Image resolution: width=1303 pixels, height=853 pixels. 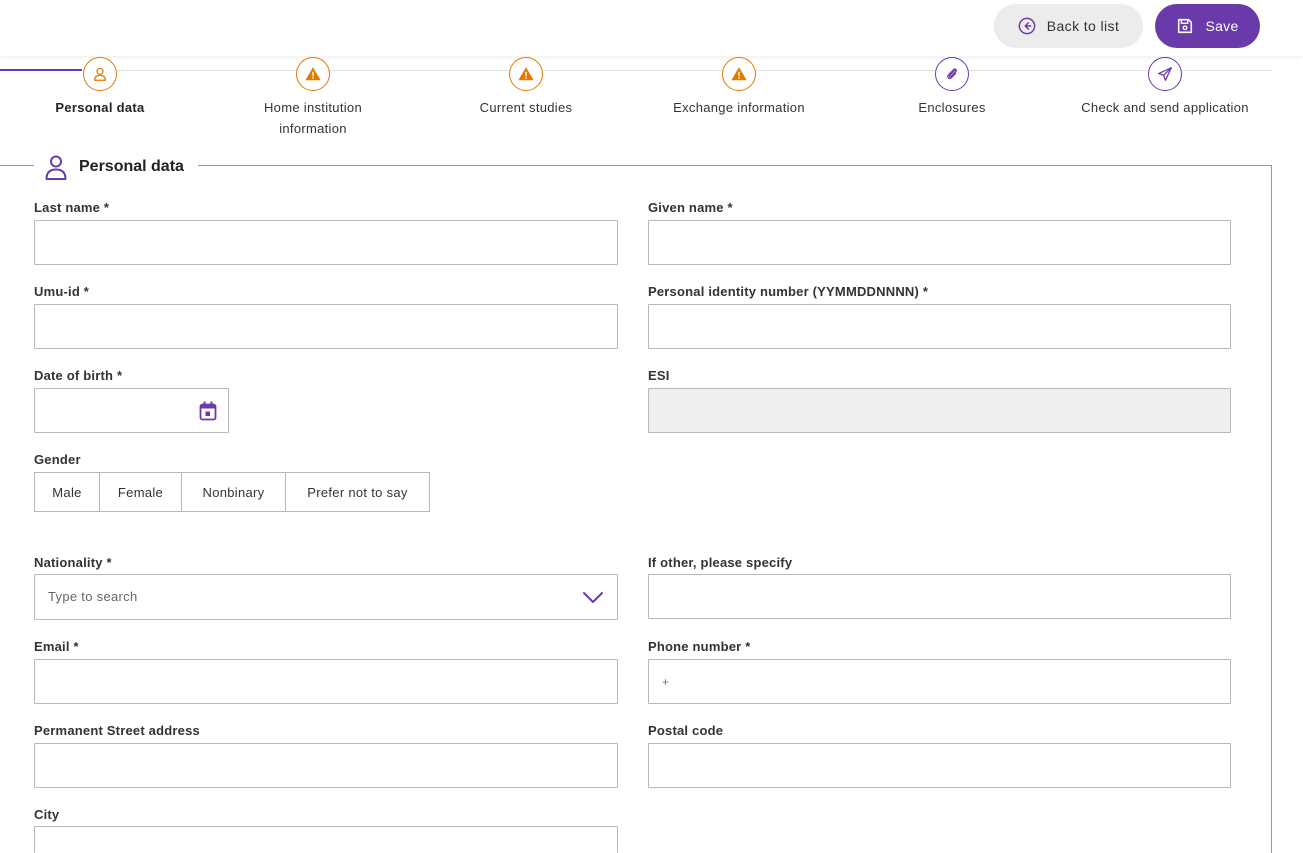 What do you see at coordinates (140, 492) in the screenshot?
I see `gender-option-female: Female` at bounding box center [140, 492].